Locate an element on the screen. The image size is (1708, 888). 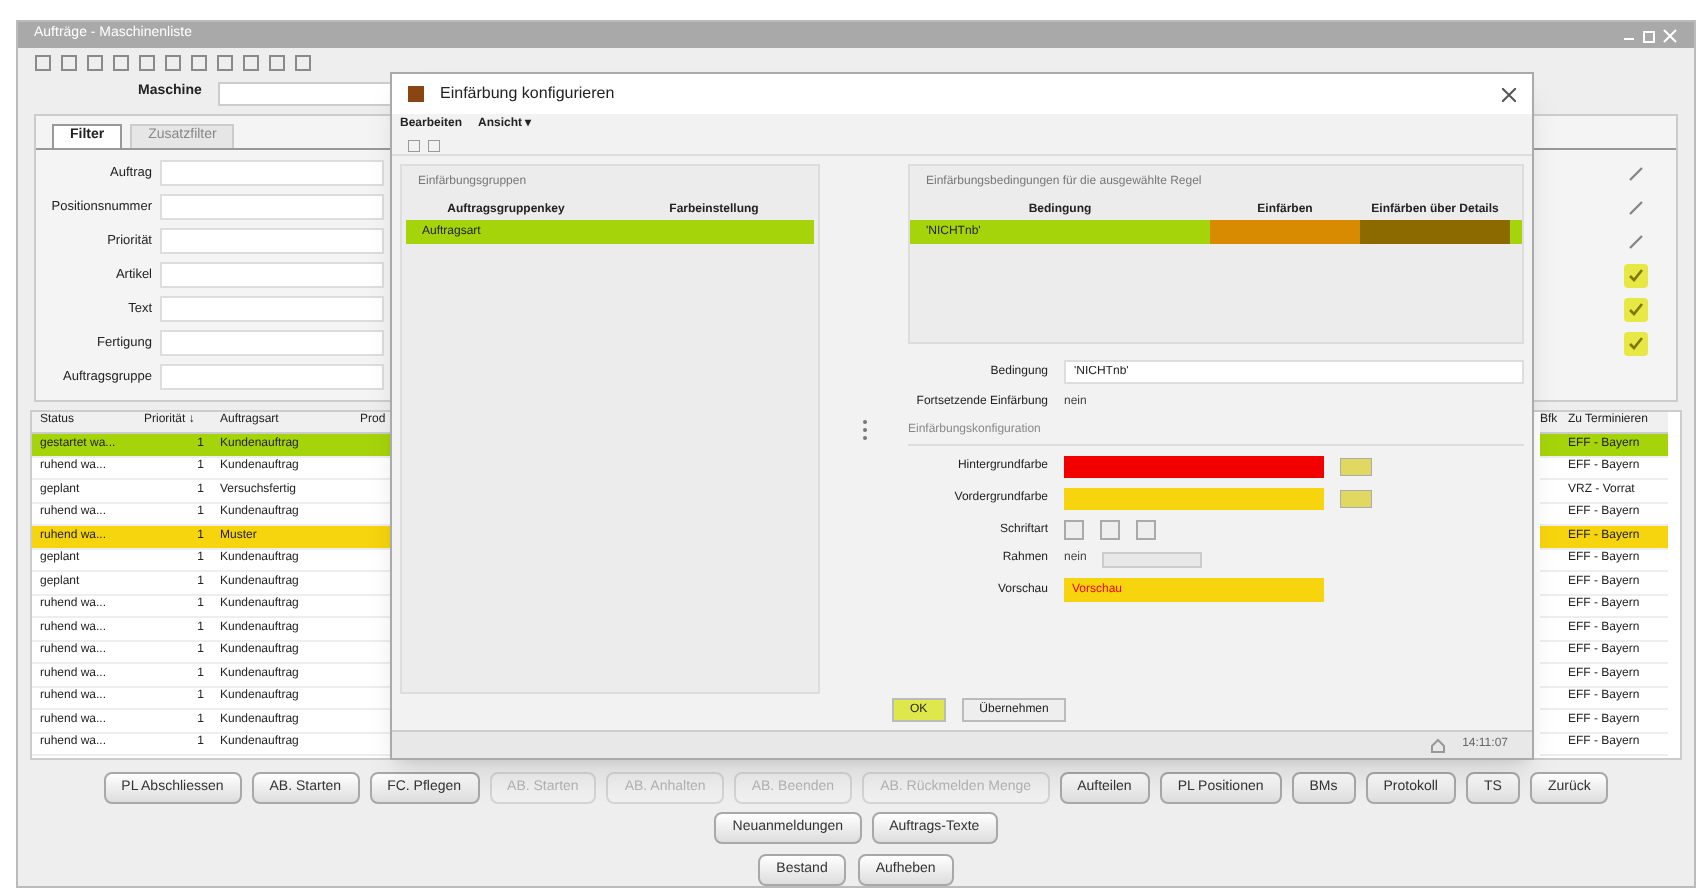
app-icon is located at coordinates (416, 94).